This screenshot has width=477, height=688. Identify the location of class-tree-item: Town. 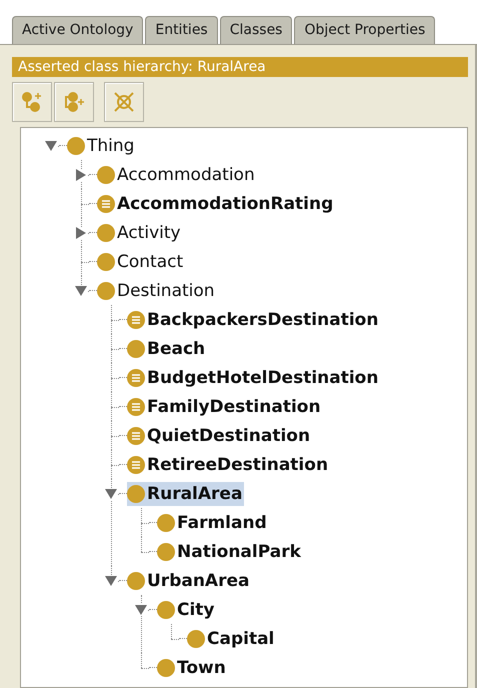
(192, 668).